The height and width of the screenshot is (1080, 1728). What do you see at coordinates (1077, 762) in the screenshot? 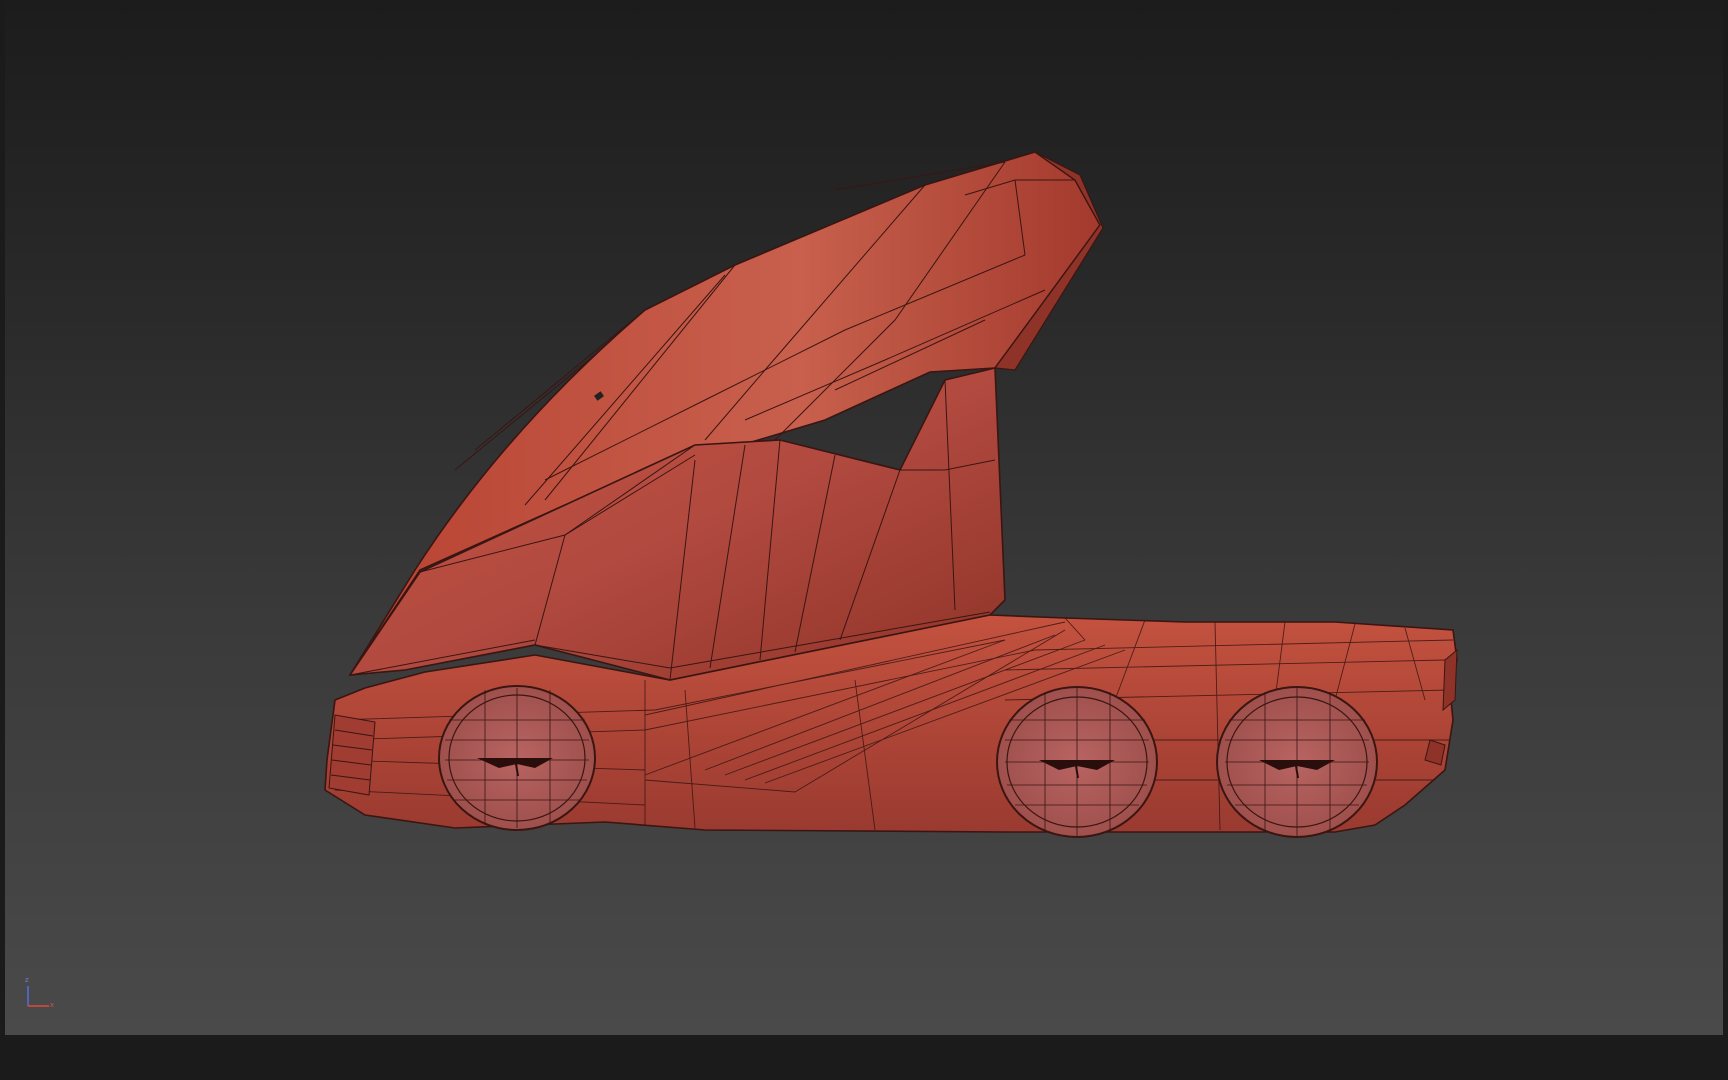
I see `wheel-middle` at bounding box center [1077, 762].